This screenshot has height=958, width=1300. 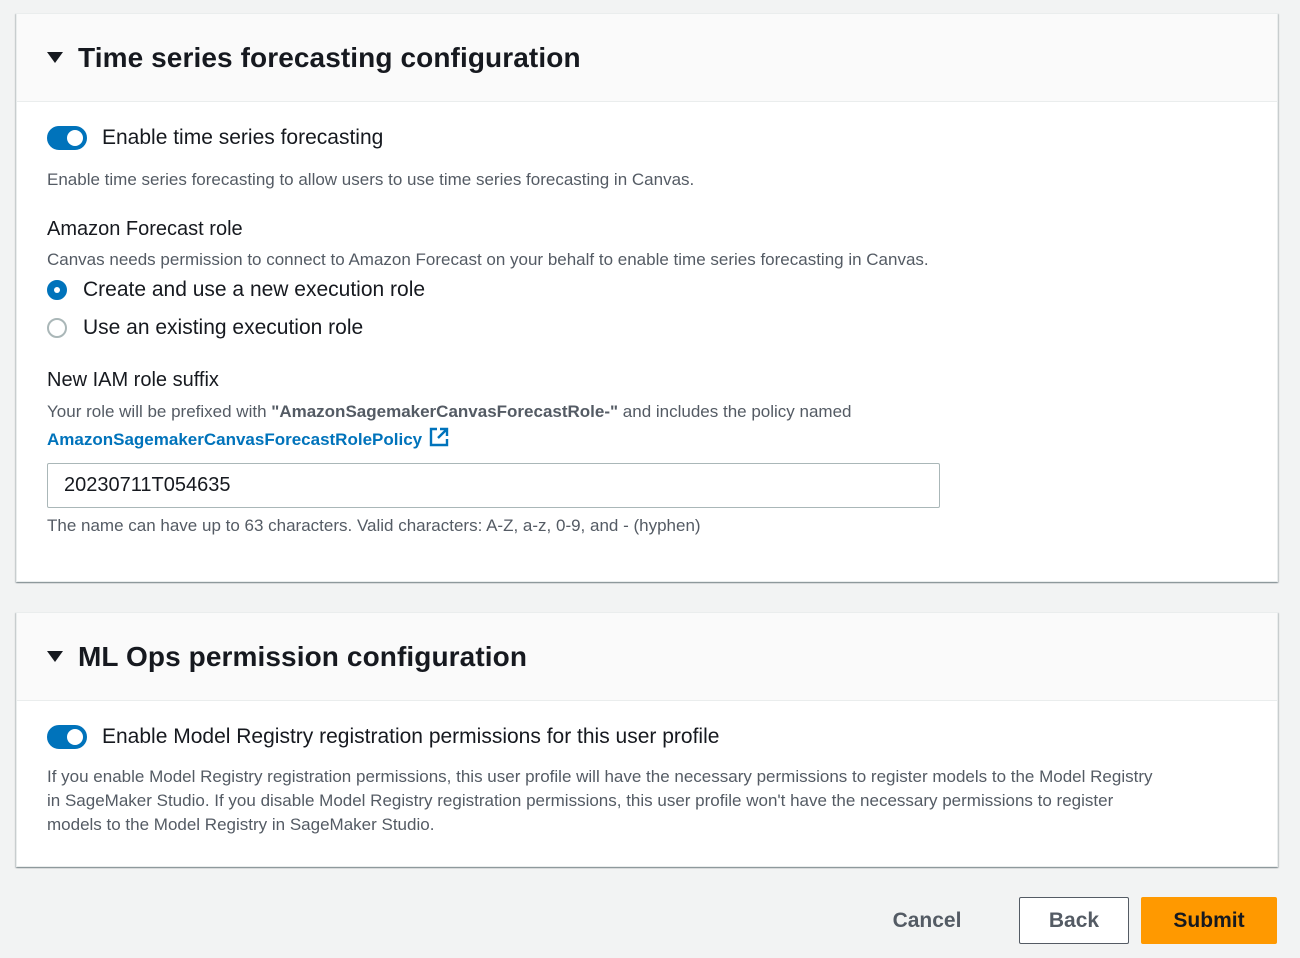 What do you see at coordinates (493, 485) in the screenshot?
I see `role-suffix-input` at bounding box center [493, 485].